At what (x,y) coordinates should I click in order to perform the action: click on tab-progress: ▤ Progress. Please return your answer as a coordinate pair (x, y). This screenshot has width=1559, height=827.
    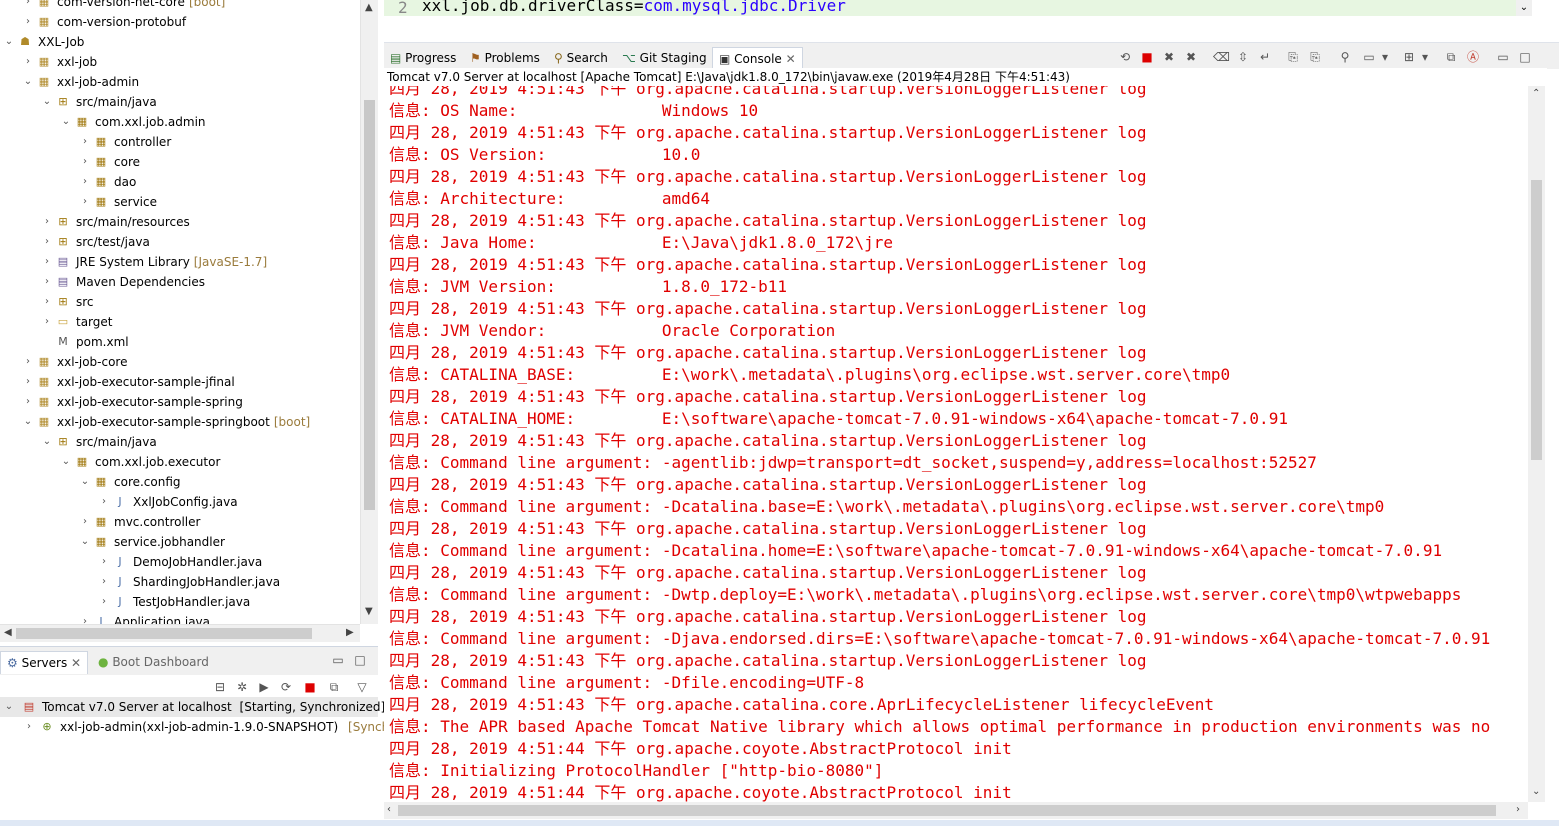
    Looking at the image, I should click on (423, 58).